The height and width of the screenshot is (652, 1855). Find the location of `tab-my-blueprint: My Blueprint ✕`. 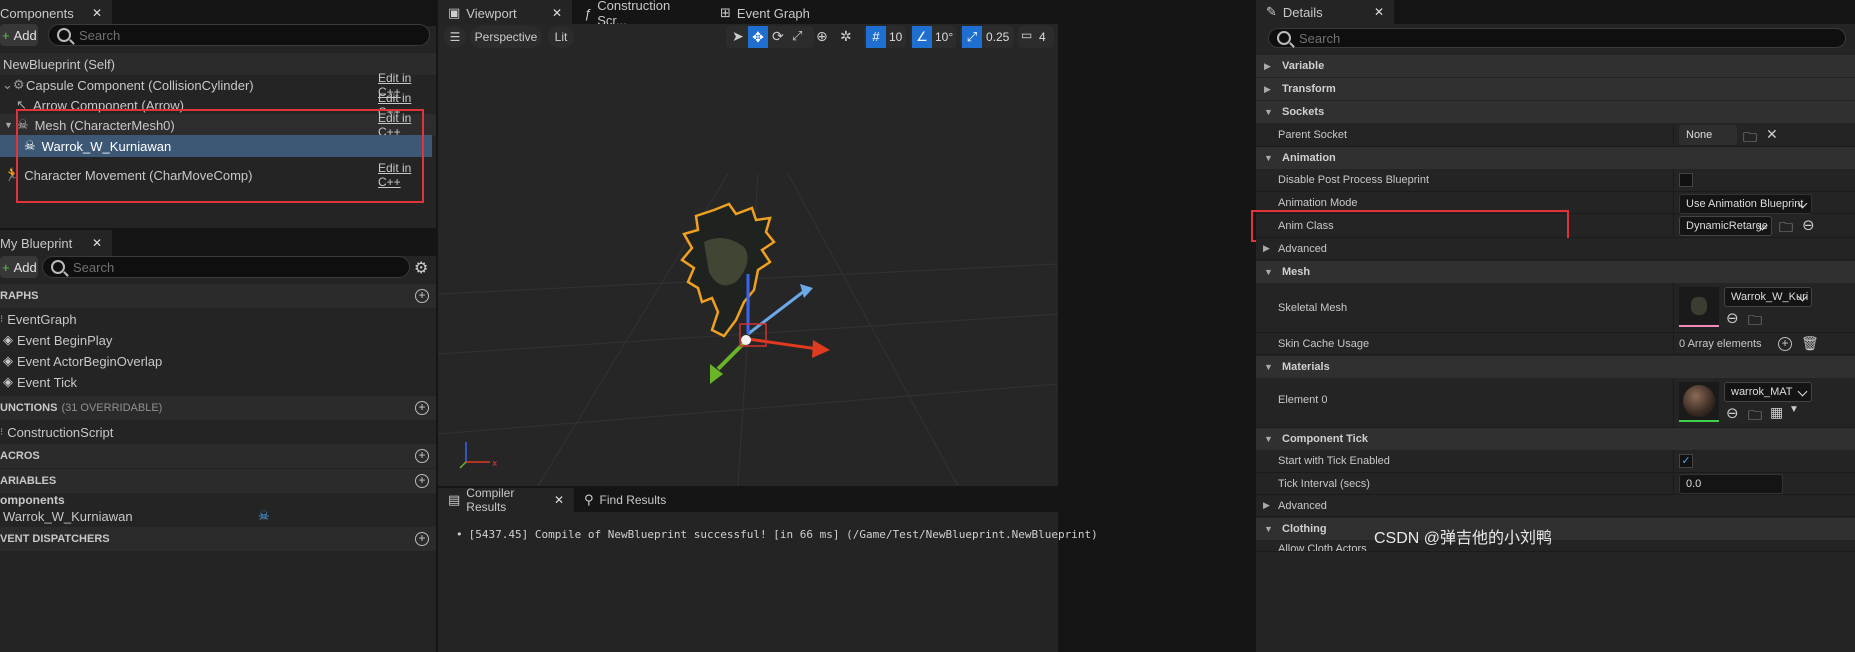

tab-my-blueprint: My Blueprint ✕ is located at coordinates (56, 243).